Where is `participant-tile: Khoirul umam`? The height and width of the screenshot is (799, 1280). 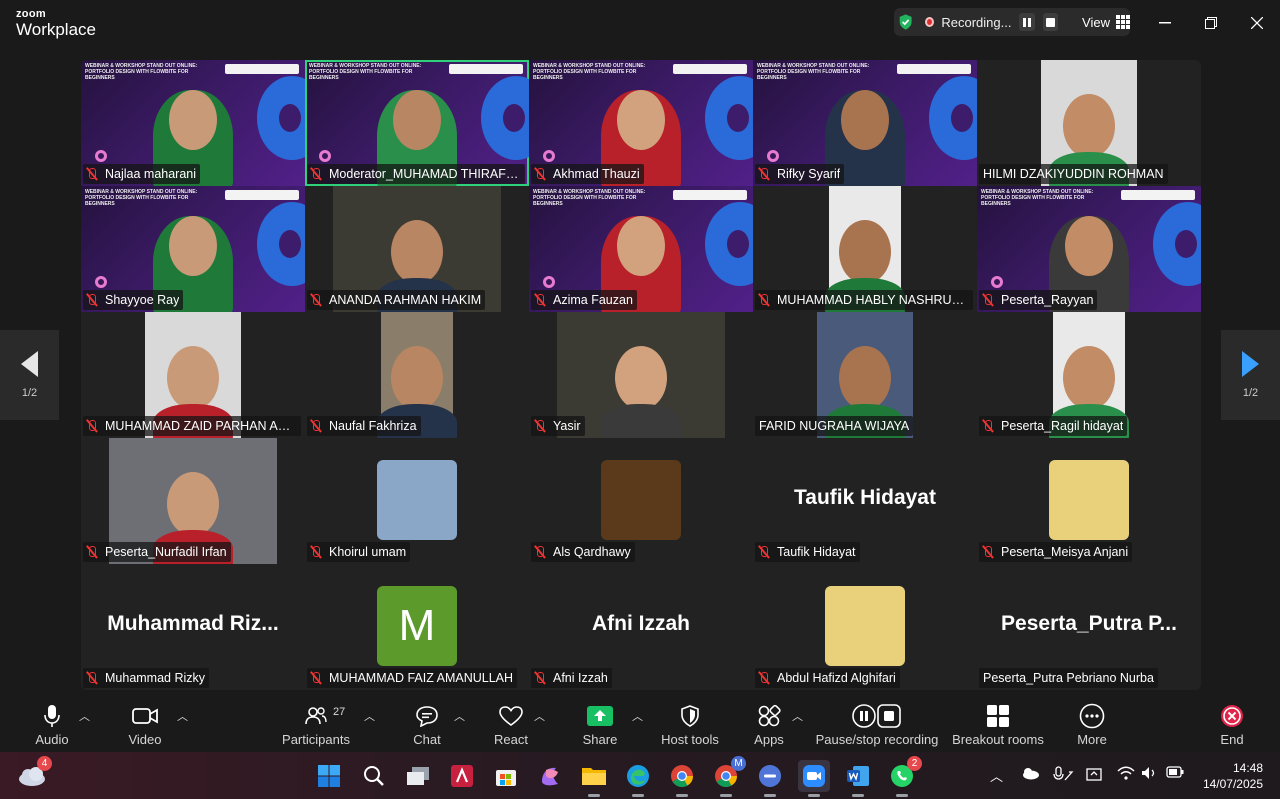 participant-tile: Khoirul umam is located at coordinates (417, 501).